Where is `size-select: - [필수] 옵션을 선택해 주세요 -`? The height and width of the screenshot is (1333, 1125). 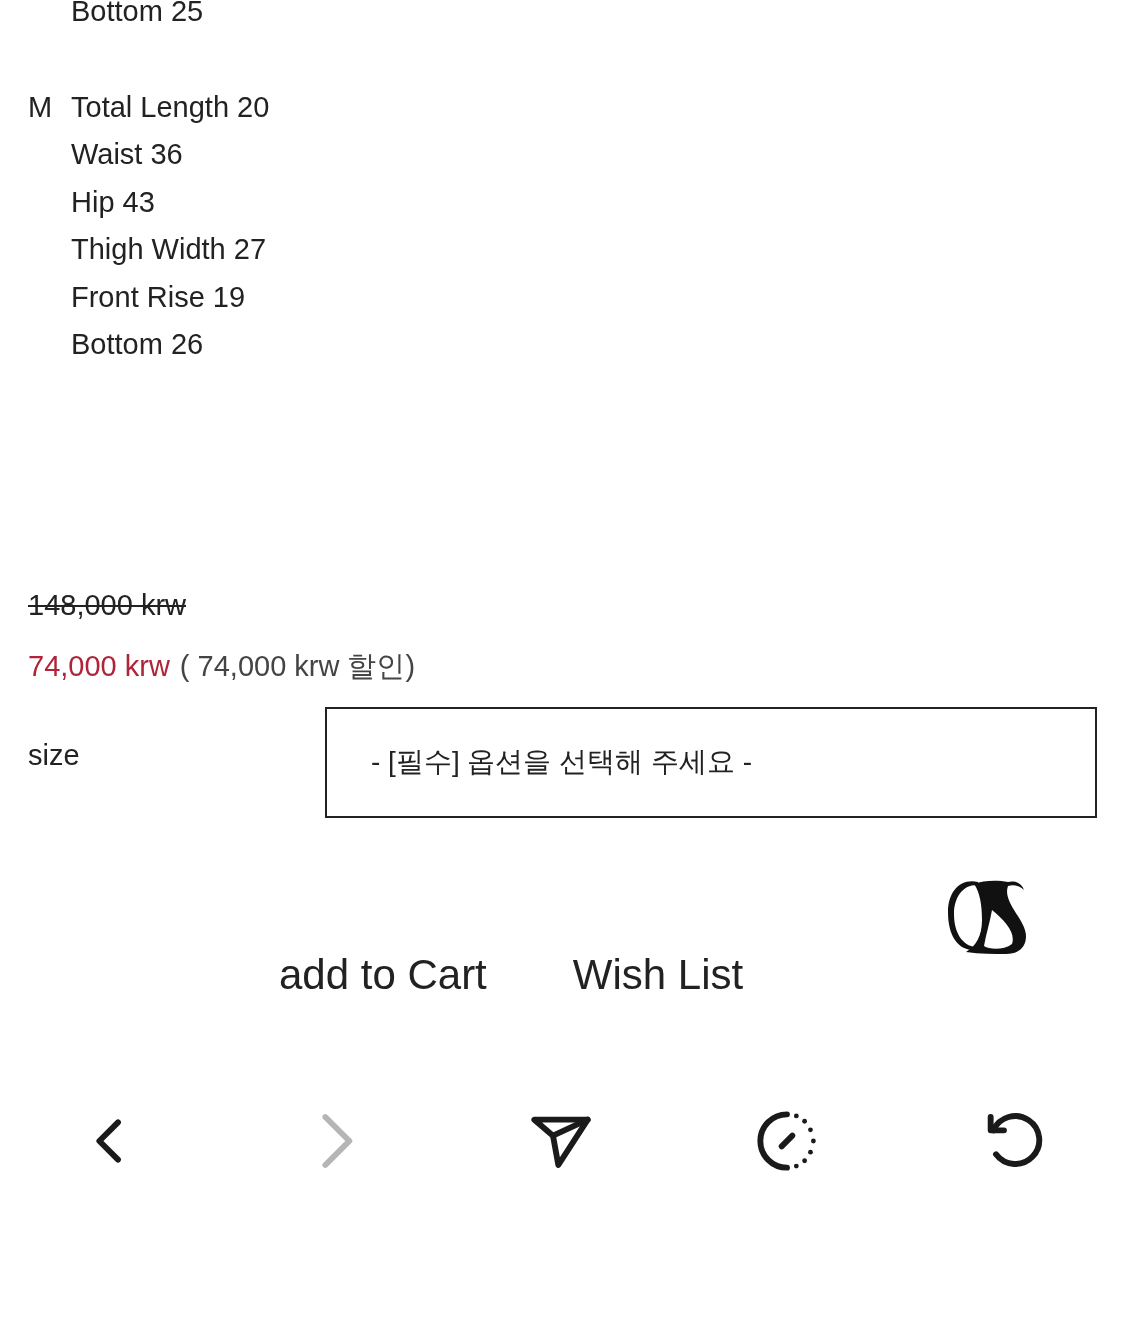
size-select: - [필수] 옵션을 선택해 주세요 - is located at coordinates (711, 762).